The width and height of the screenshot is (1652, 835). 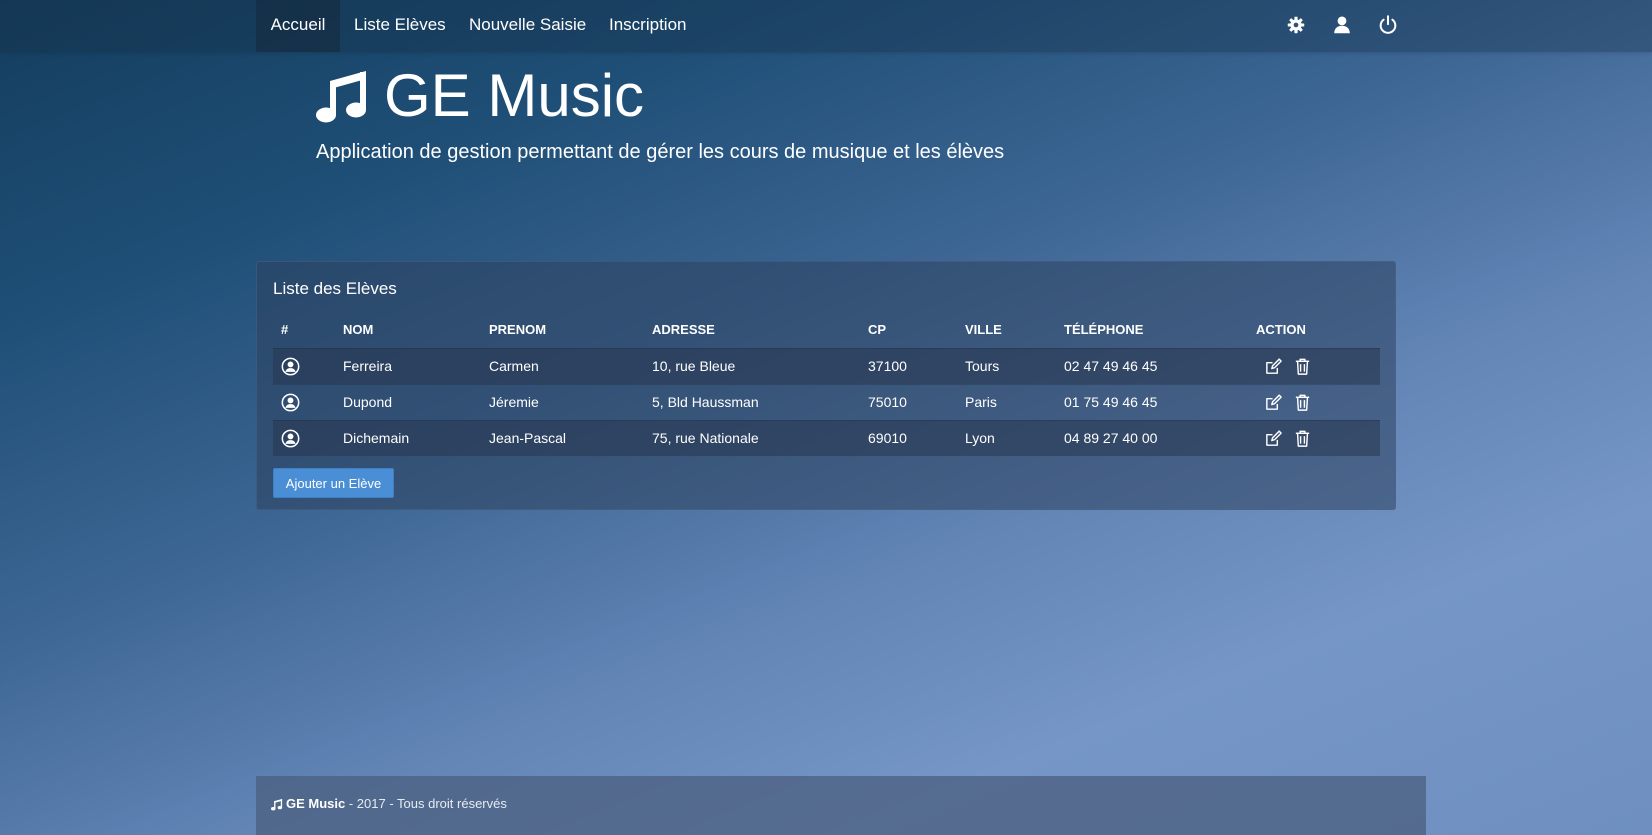 I want to click on col-header-id: #, so click(x=285, y=329).